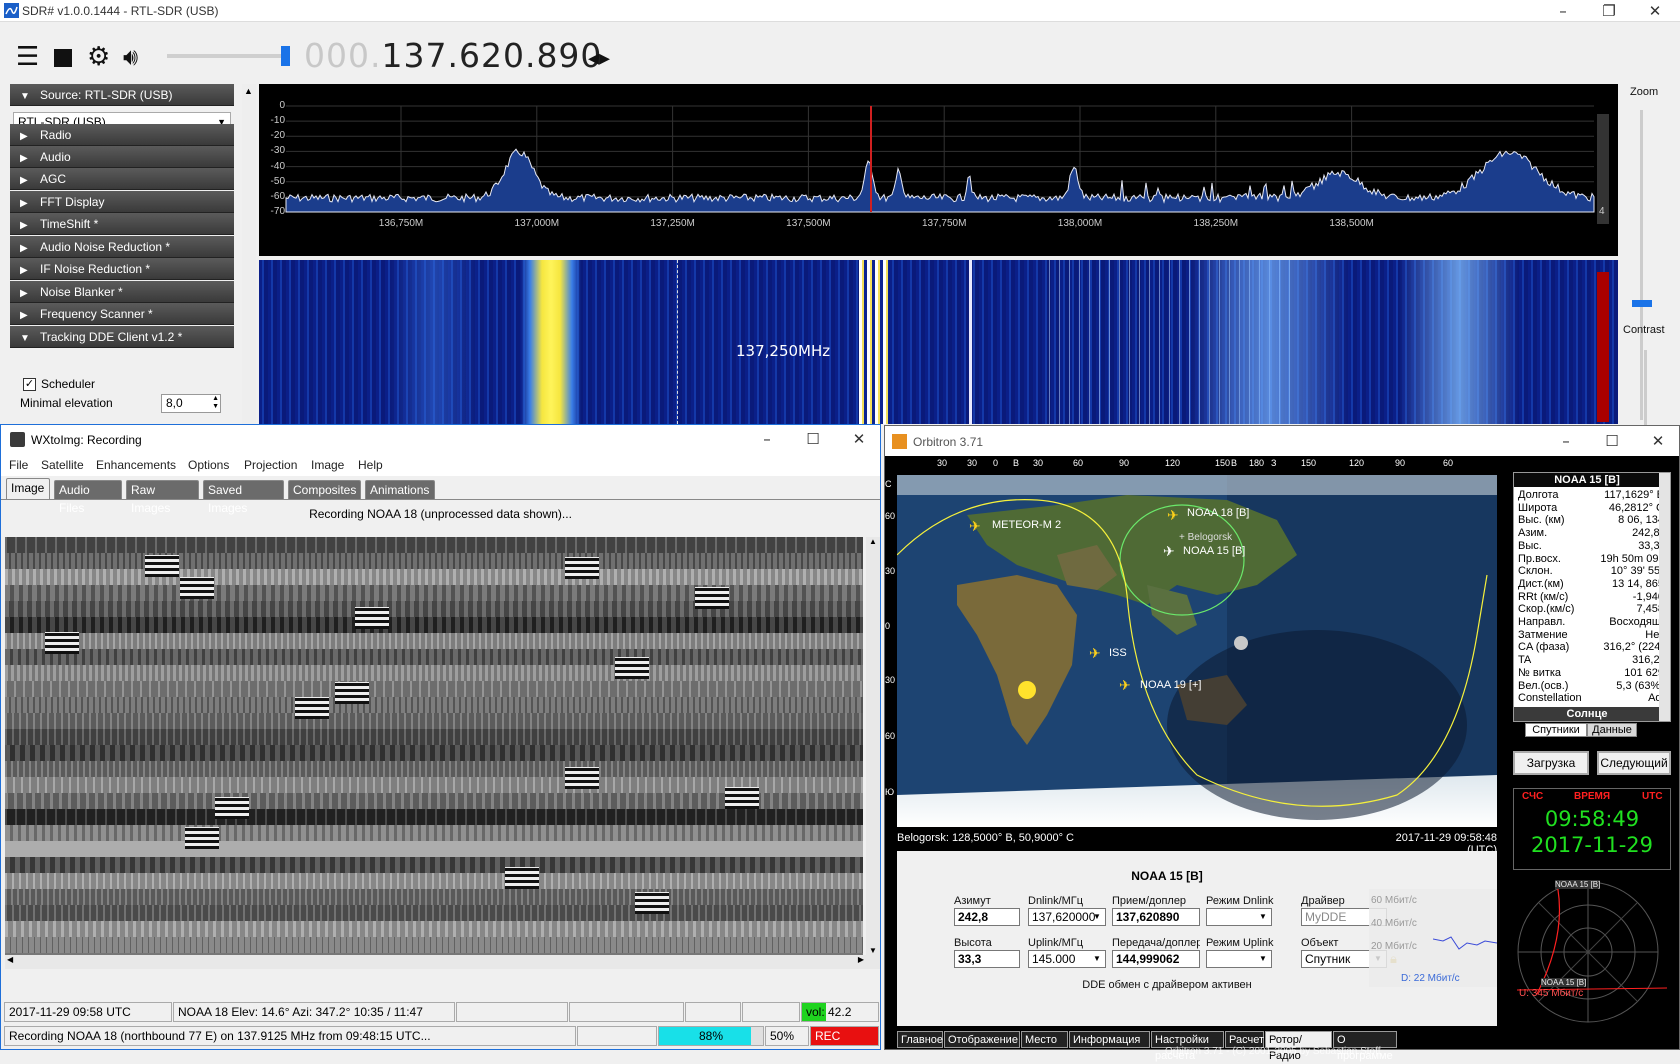 This screenshot has height=1064, width=1680. What do you see at coordinates (122, 224) in the screenshot?
I see `sdr-section-4: ▶ TimeShift *` at bounding box center [122, 224].